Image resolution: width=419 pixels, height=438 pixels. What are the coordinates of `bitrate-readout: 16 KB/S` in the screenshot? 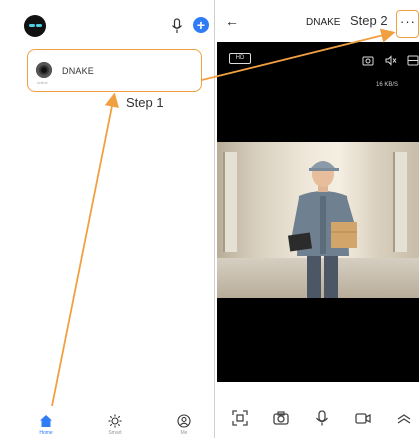 It's located at (387, 85).